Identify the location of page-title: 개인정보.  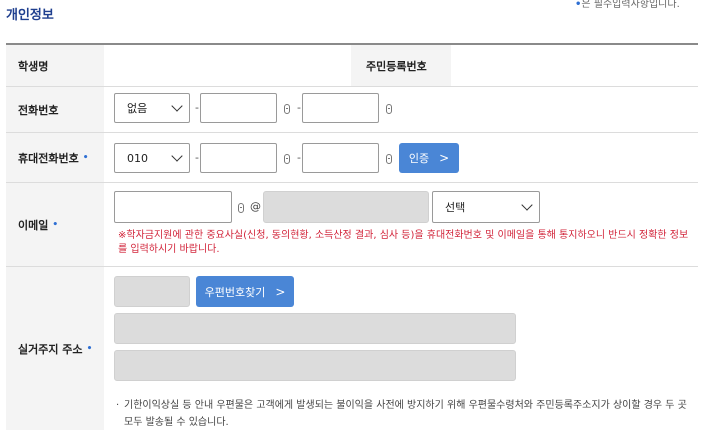
(30, 15).